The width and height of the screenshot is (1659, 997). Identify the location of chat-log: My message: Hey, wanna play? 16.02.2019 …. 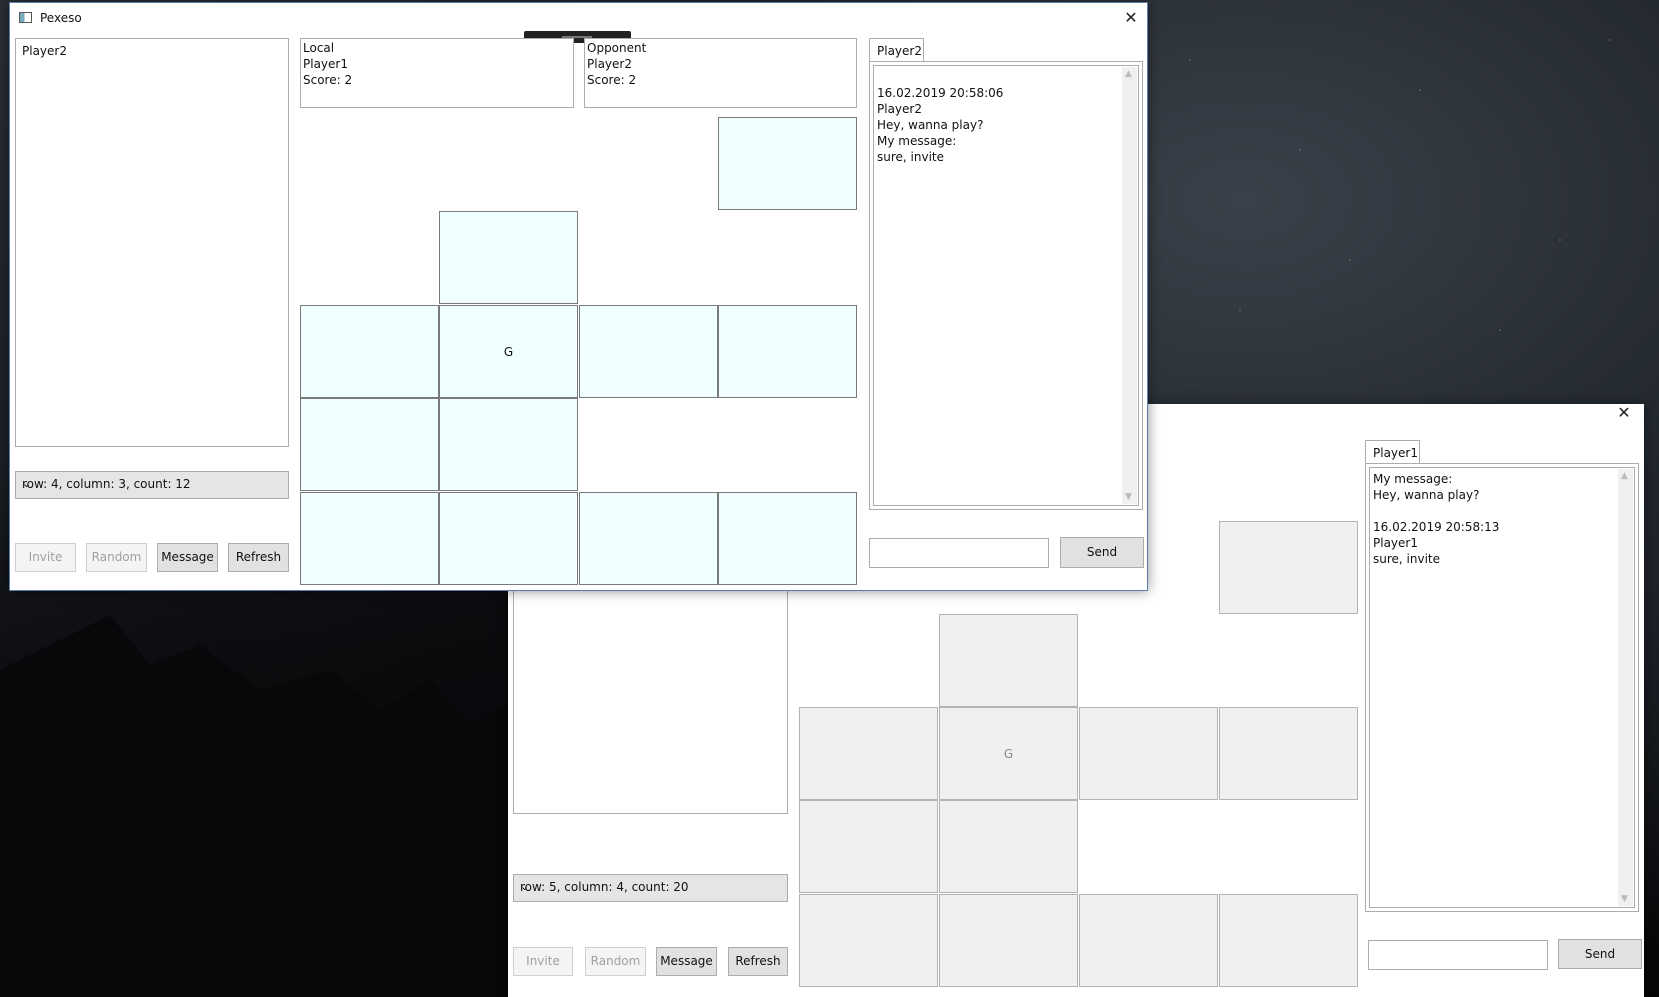
(1502, 687).